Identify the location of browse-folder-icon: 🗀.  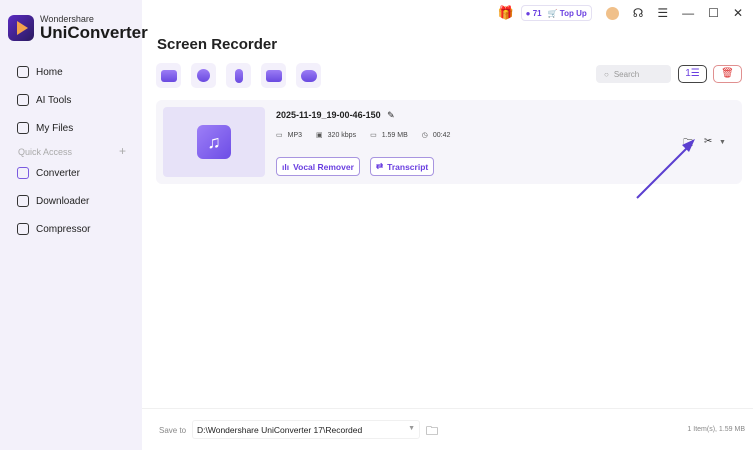
(432, 432).